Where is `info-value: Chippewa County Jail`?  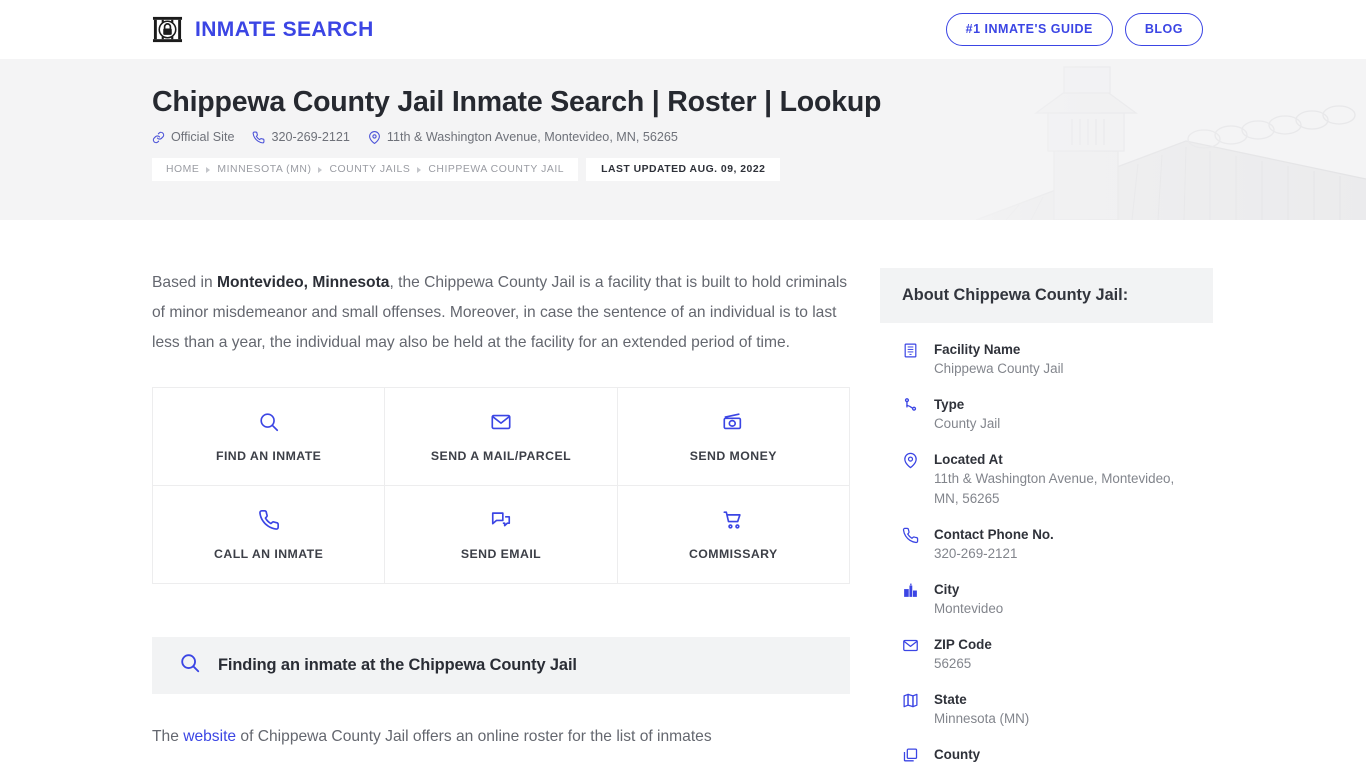 info-value: Chippewa County Jail is located at coordinates (999, 368).